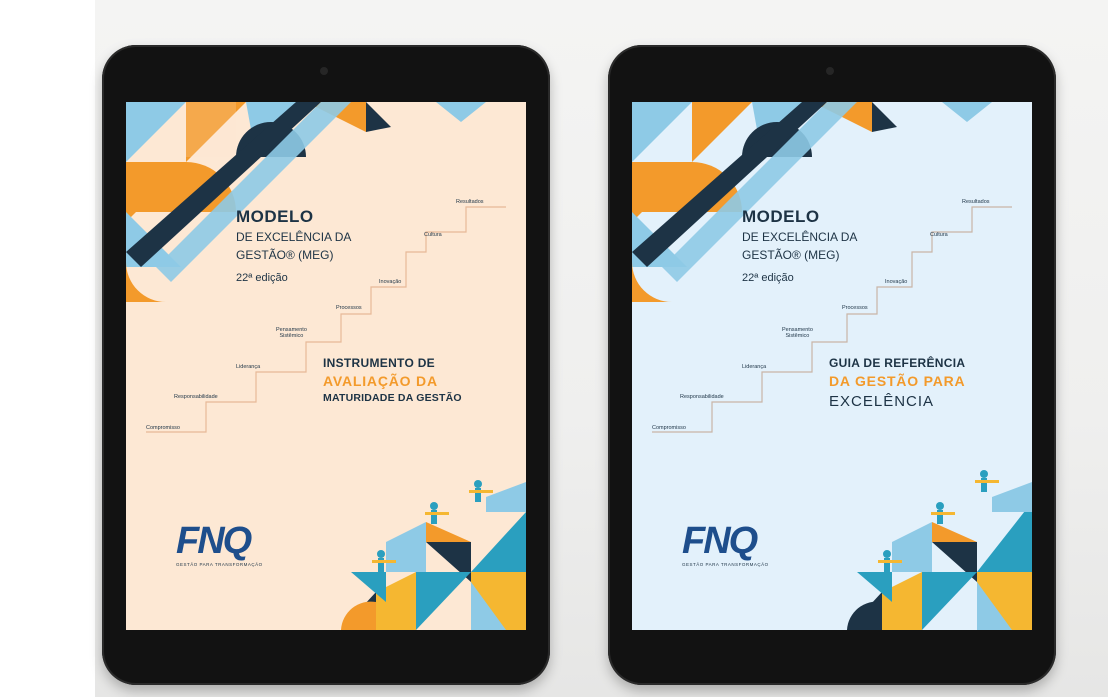 The width and height of the screenshot is (1108, 697). I want to click on cover-heading-line1: INSTRUMENTO DE, so click(379, 363).